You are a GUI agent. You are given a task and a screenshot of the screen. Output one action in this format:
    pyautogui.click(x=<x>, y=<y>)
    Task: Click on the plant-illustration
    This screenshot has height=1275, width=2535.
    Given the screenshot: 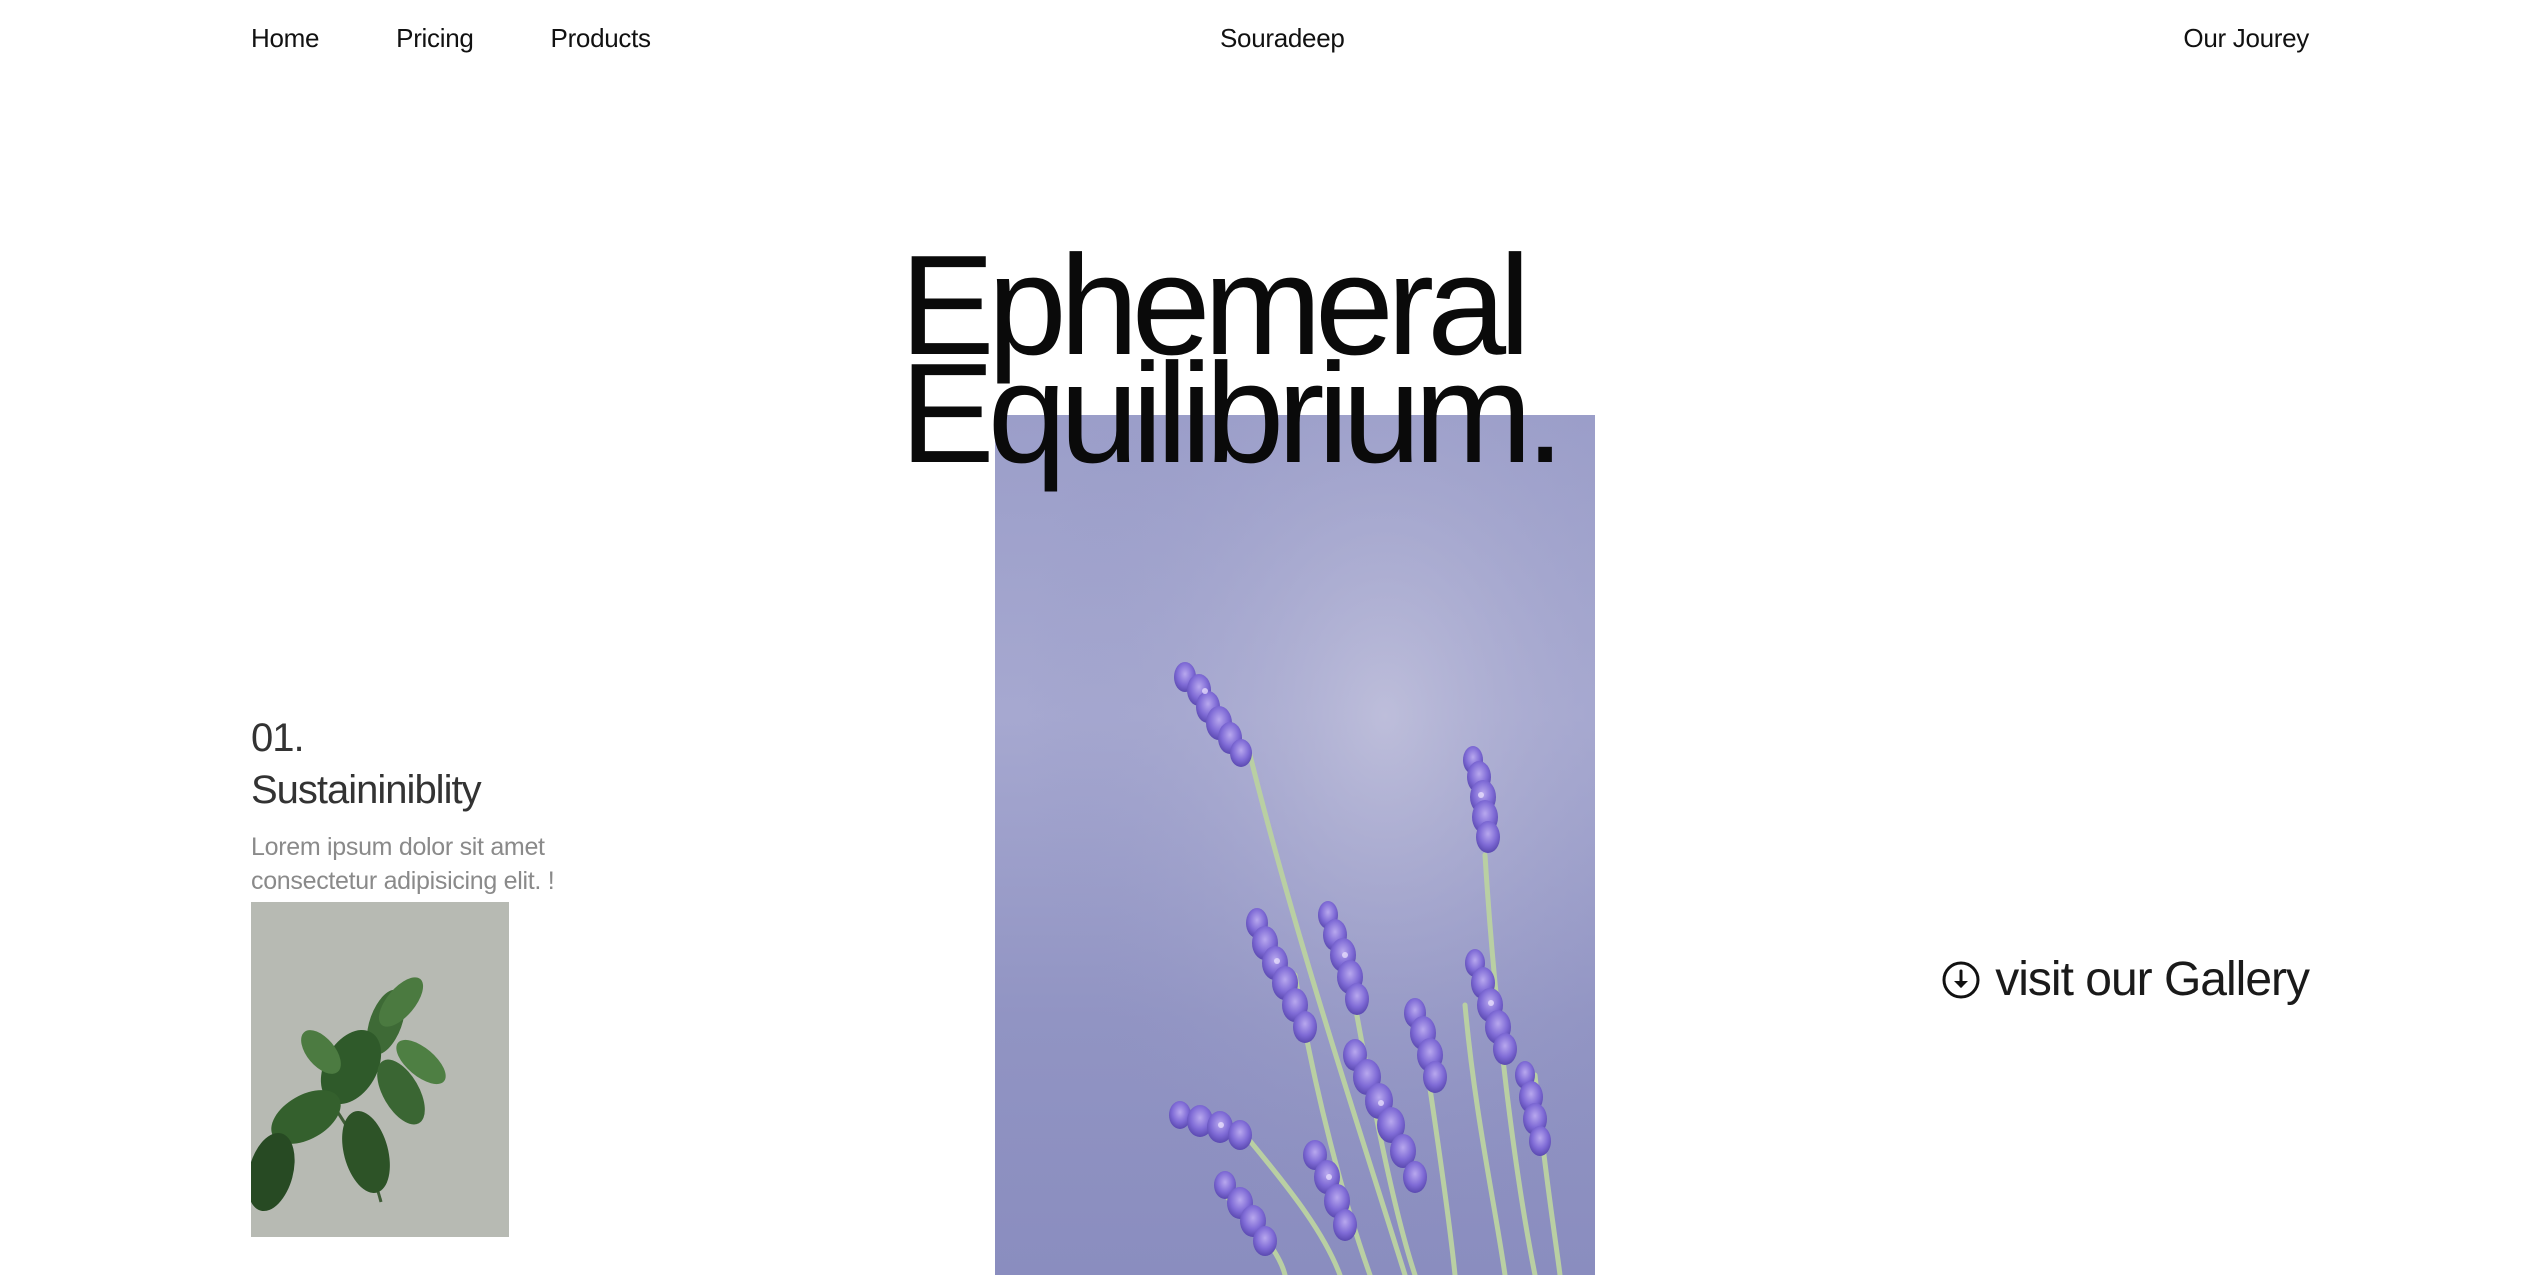 What is the action you would take?
    pyautogui.click(x=380, y=1069)
    